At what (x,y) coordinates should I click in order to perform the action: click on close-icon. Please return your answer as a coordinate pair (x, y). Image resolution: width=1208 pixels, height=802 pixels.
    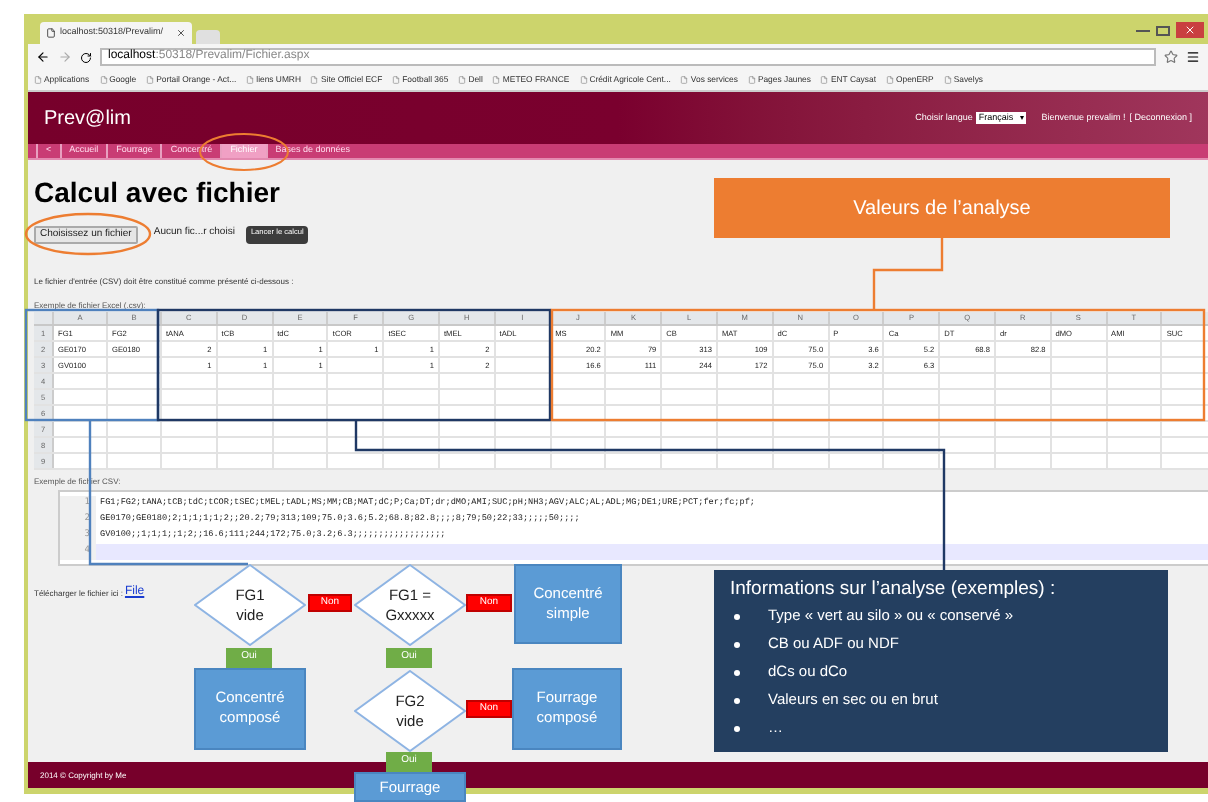
    Looking at the image, I should click on (1190, 30).